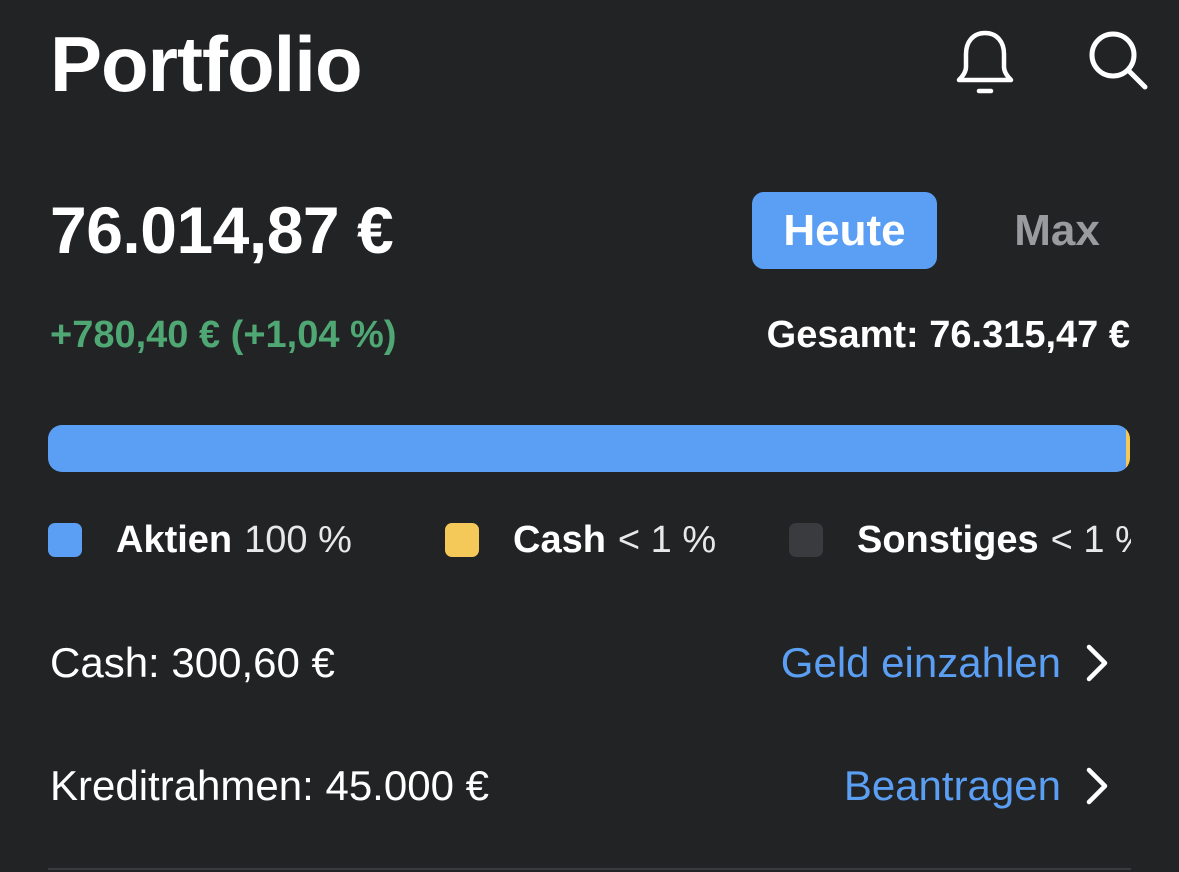 Image resolution: width=1179 pixels, height=872 pixels. I want to click on allocation-segment-cash, so click(1127, 448).